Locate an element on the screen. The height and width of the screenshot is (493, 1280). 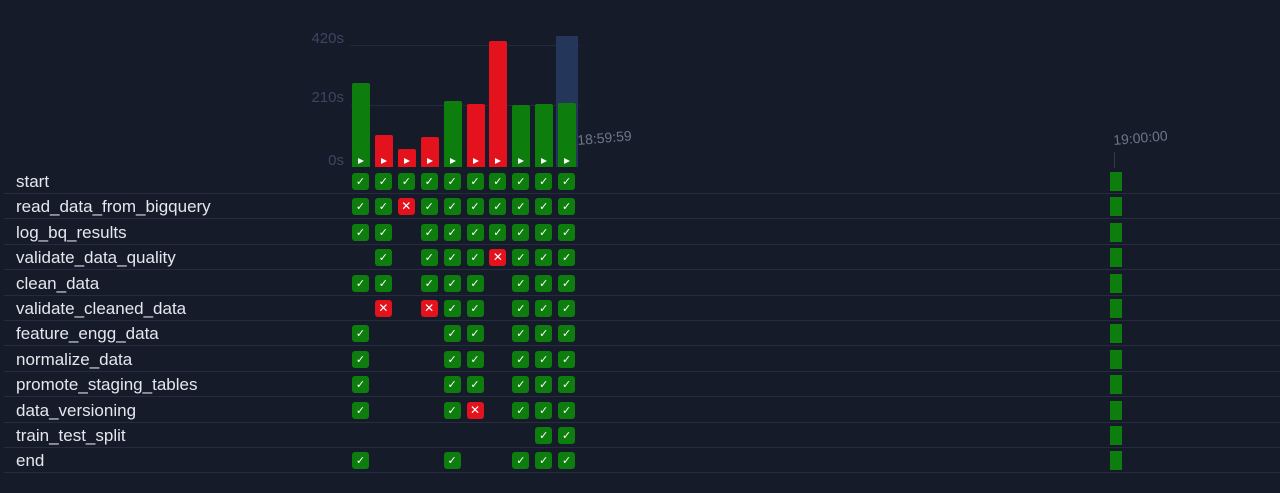
task-row: feature_engg_data ✓ ✓ ✓ ✓ ✓ ✓ is located at coordinates (642, 334).